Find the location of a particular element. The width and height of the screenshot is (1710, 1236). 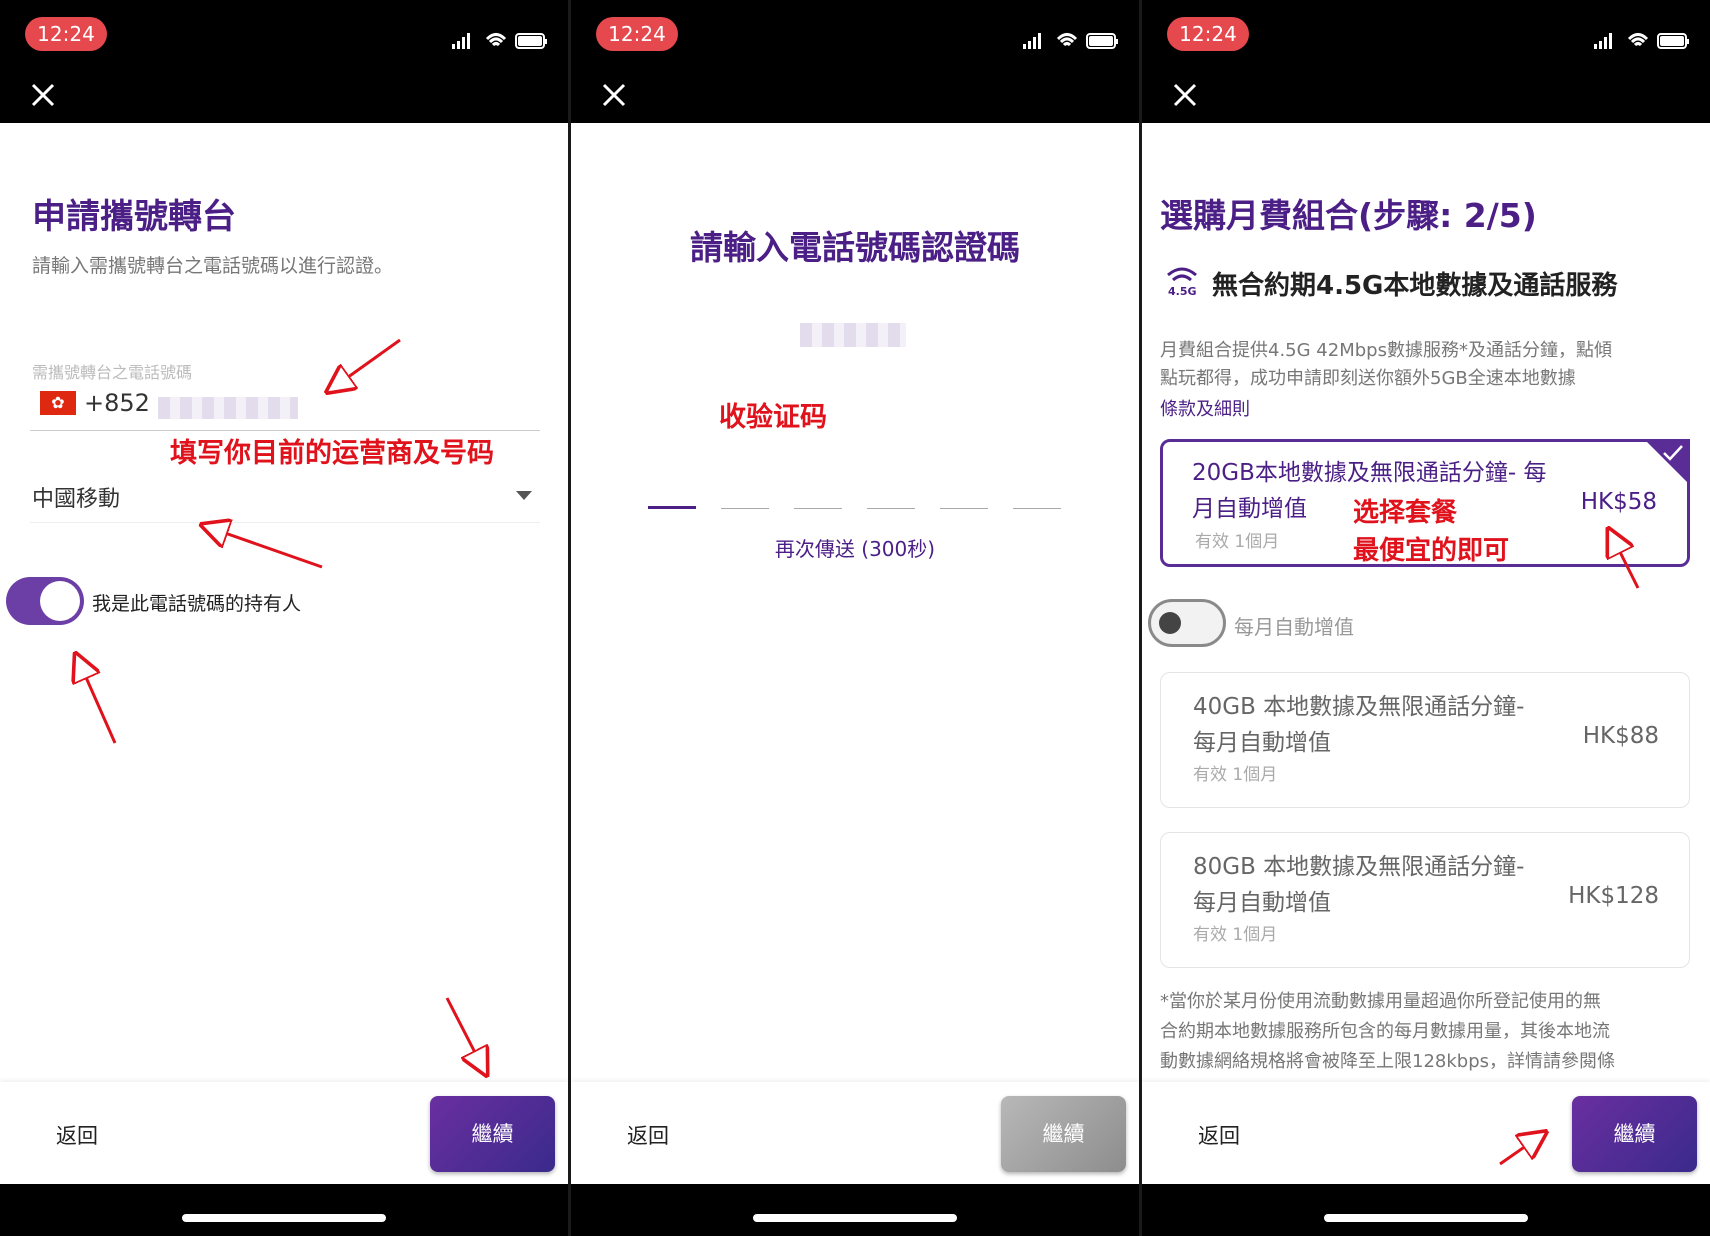

service-title: 無合約期4.5G本地數據及通話服務 is located at coordinates (1415, 286).